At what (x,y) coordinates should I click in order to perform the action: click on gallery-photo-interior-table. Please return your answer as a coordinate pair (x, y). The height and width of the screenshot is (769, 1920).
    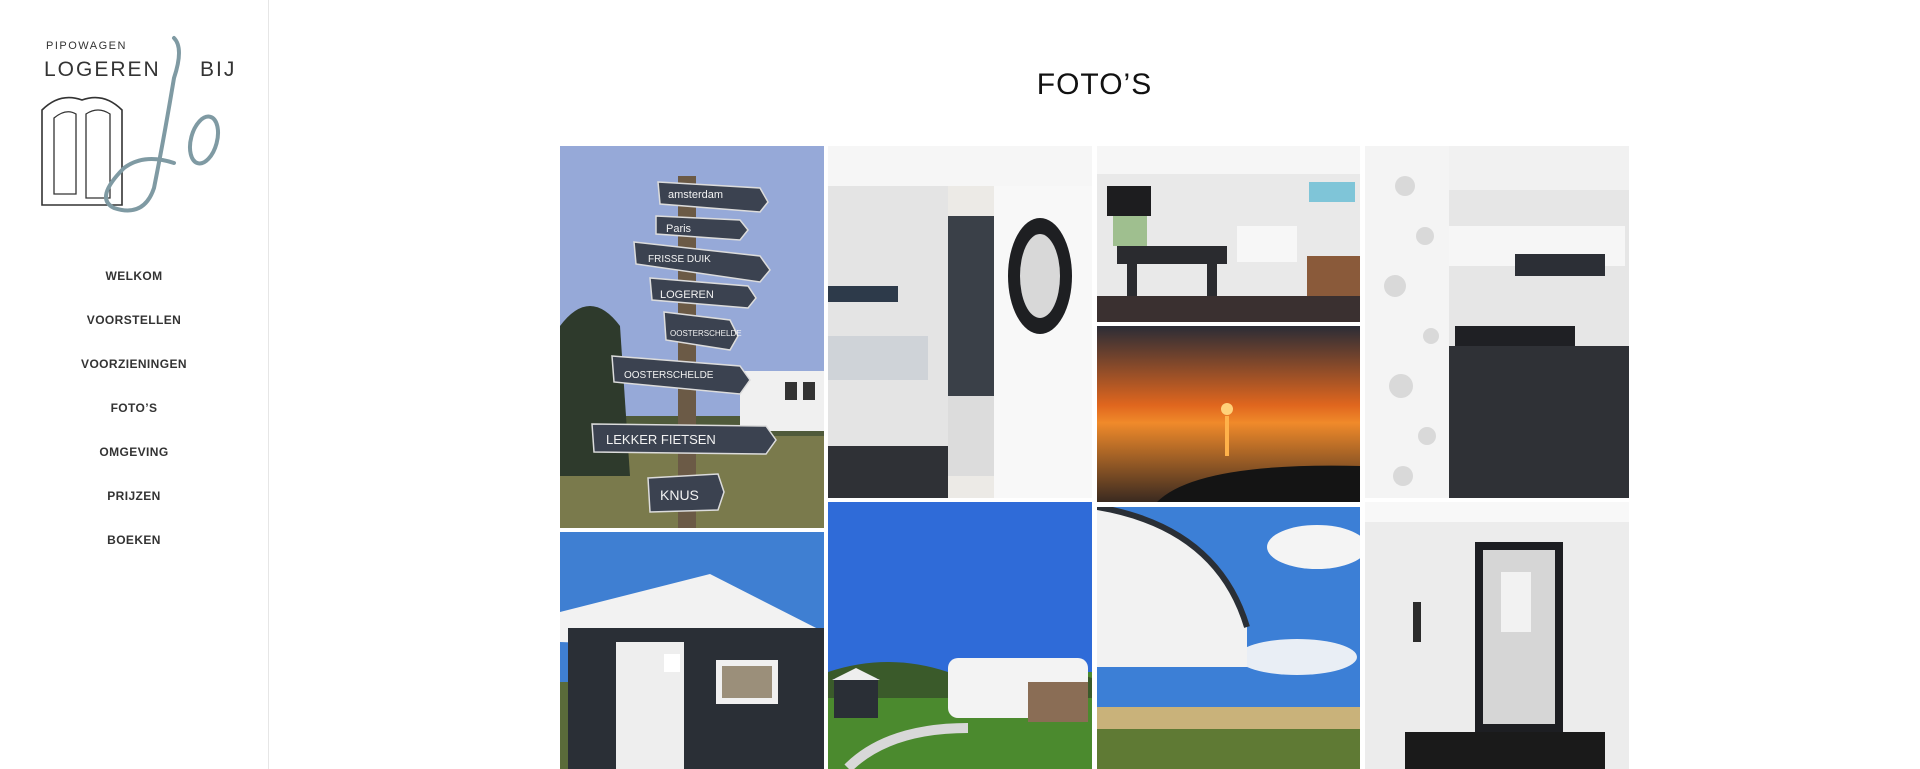
    Looking at the image, I should click on (1228, 234).